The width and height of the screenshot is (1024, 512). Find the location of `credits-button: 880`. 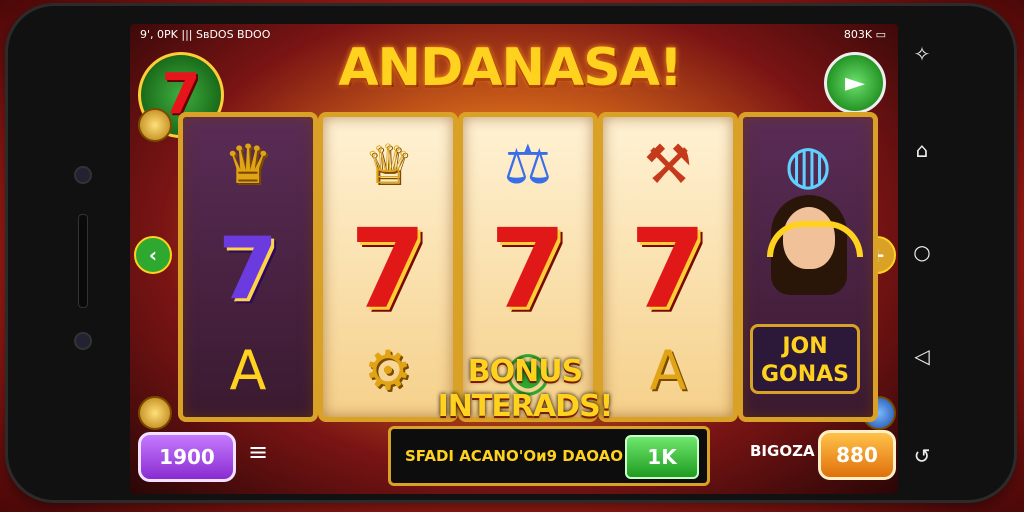

credits-button: 880 is located at coordinates (857, 455).